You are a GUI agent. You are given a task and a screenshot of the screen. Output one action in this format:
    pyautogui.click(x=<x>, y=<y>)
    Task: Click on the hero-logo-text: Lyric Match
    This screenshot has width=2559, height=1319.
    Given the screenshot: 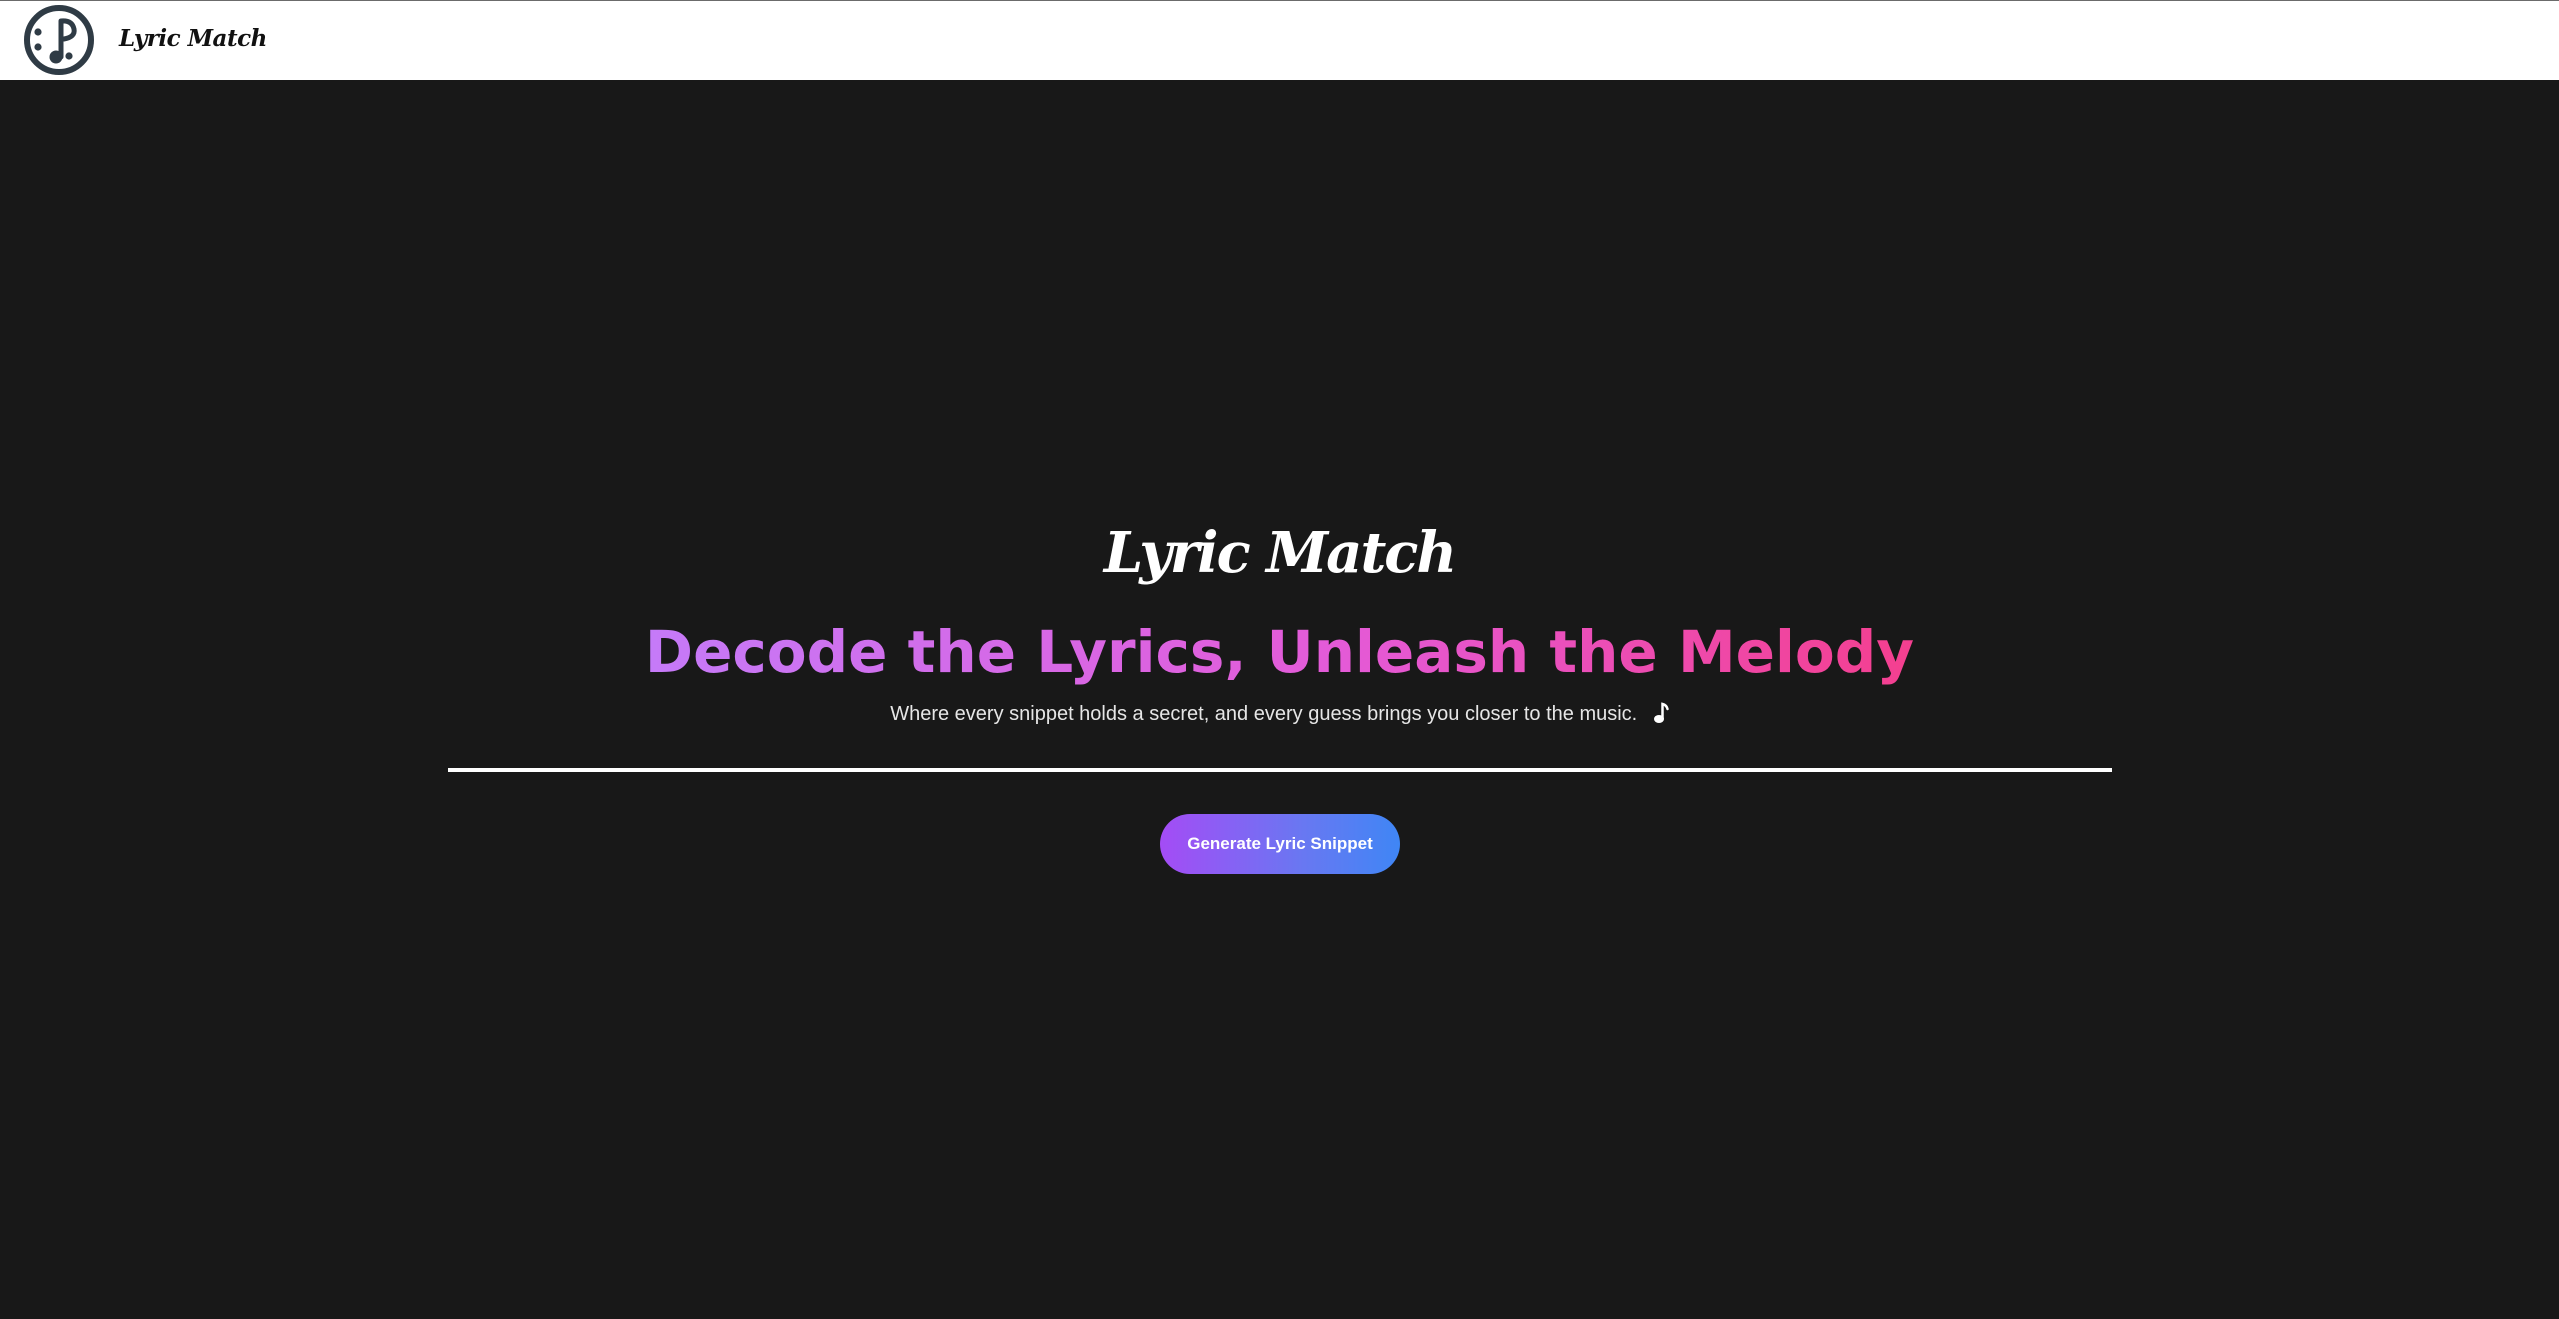 What is the action you would take?
    pyautogui.click(x=1280, y=553)
    